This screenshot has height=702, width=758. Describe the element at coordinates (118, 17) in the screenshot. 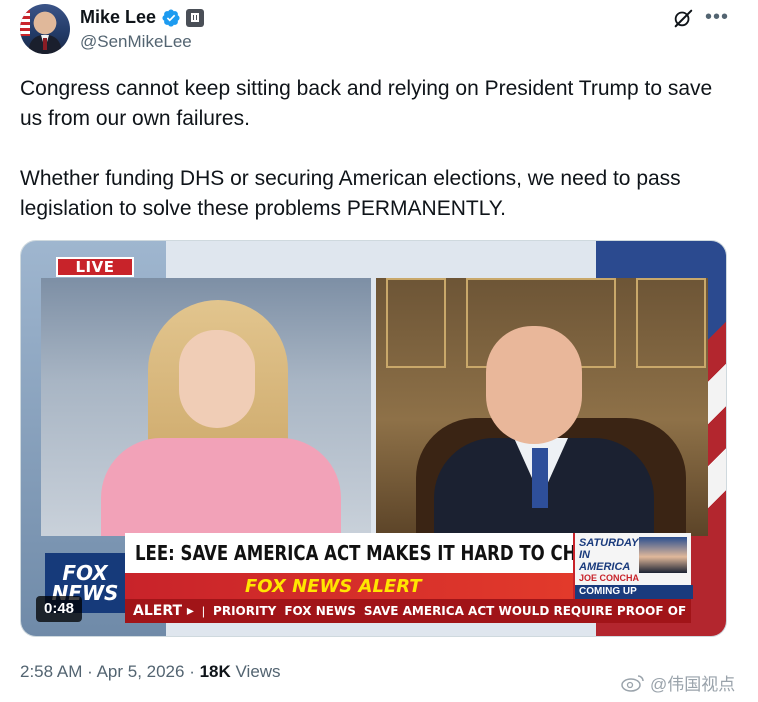

I see `author-name: Mike Lee` at that location.